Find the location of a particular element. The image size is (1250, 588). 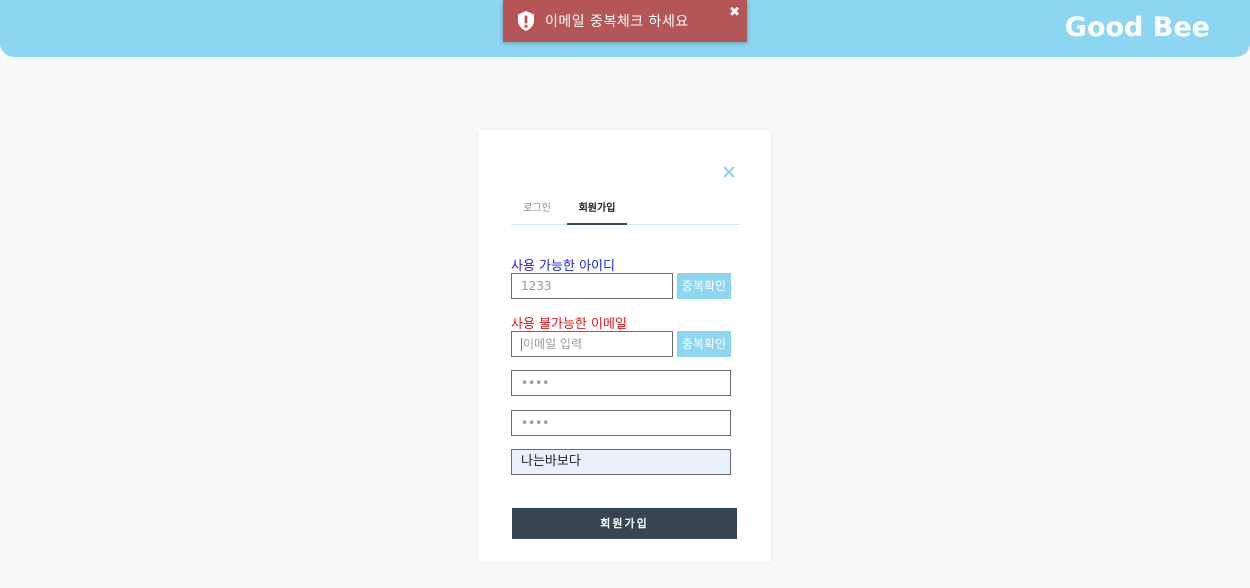

brand-logo: Good Bee is located at coordinates (1137, 27).